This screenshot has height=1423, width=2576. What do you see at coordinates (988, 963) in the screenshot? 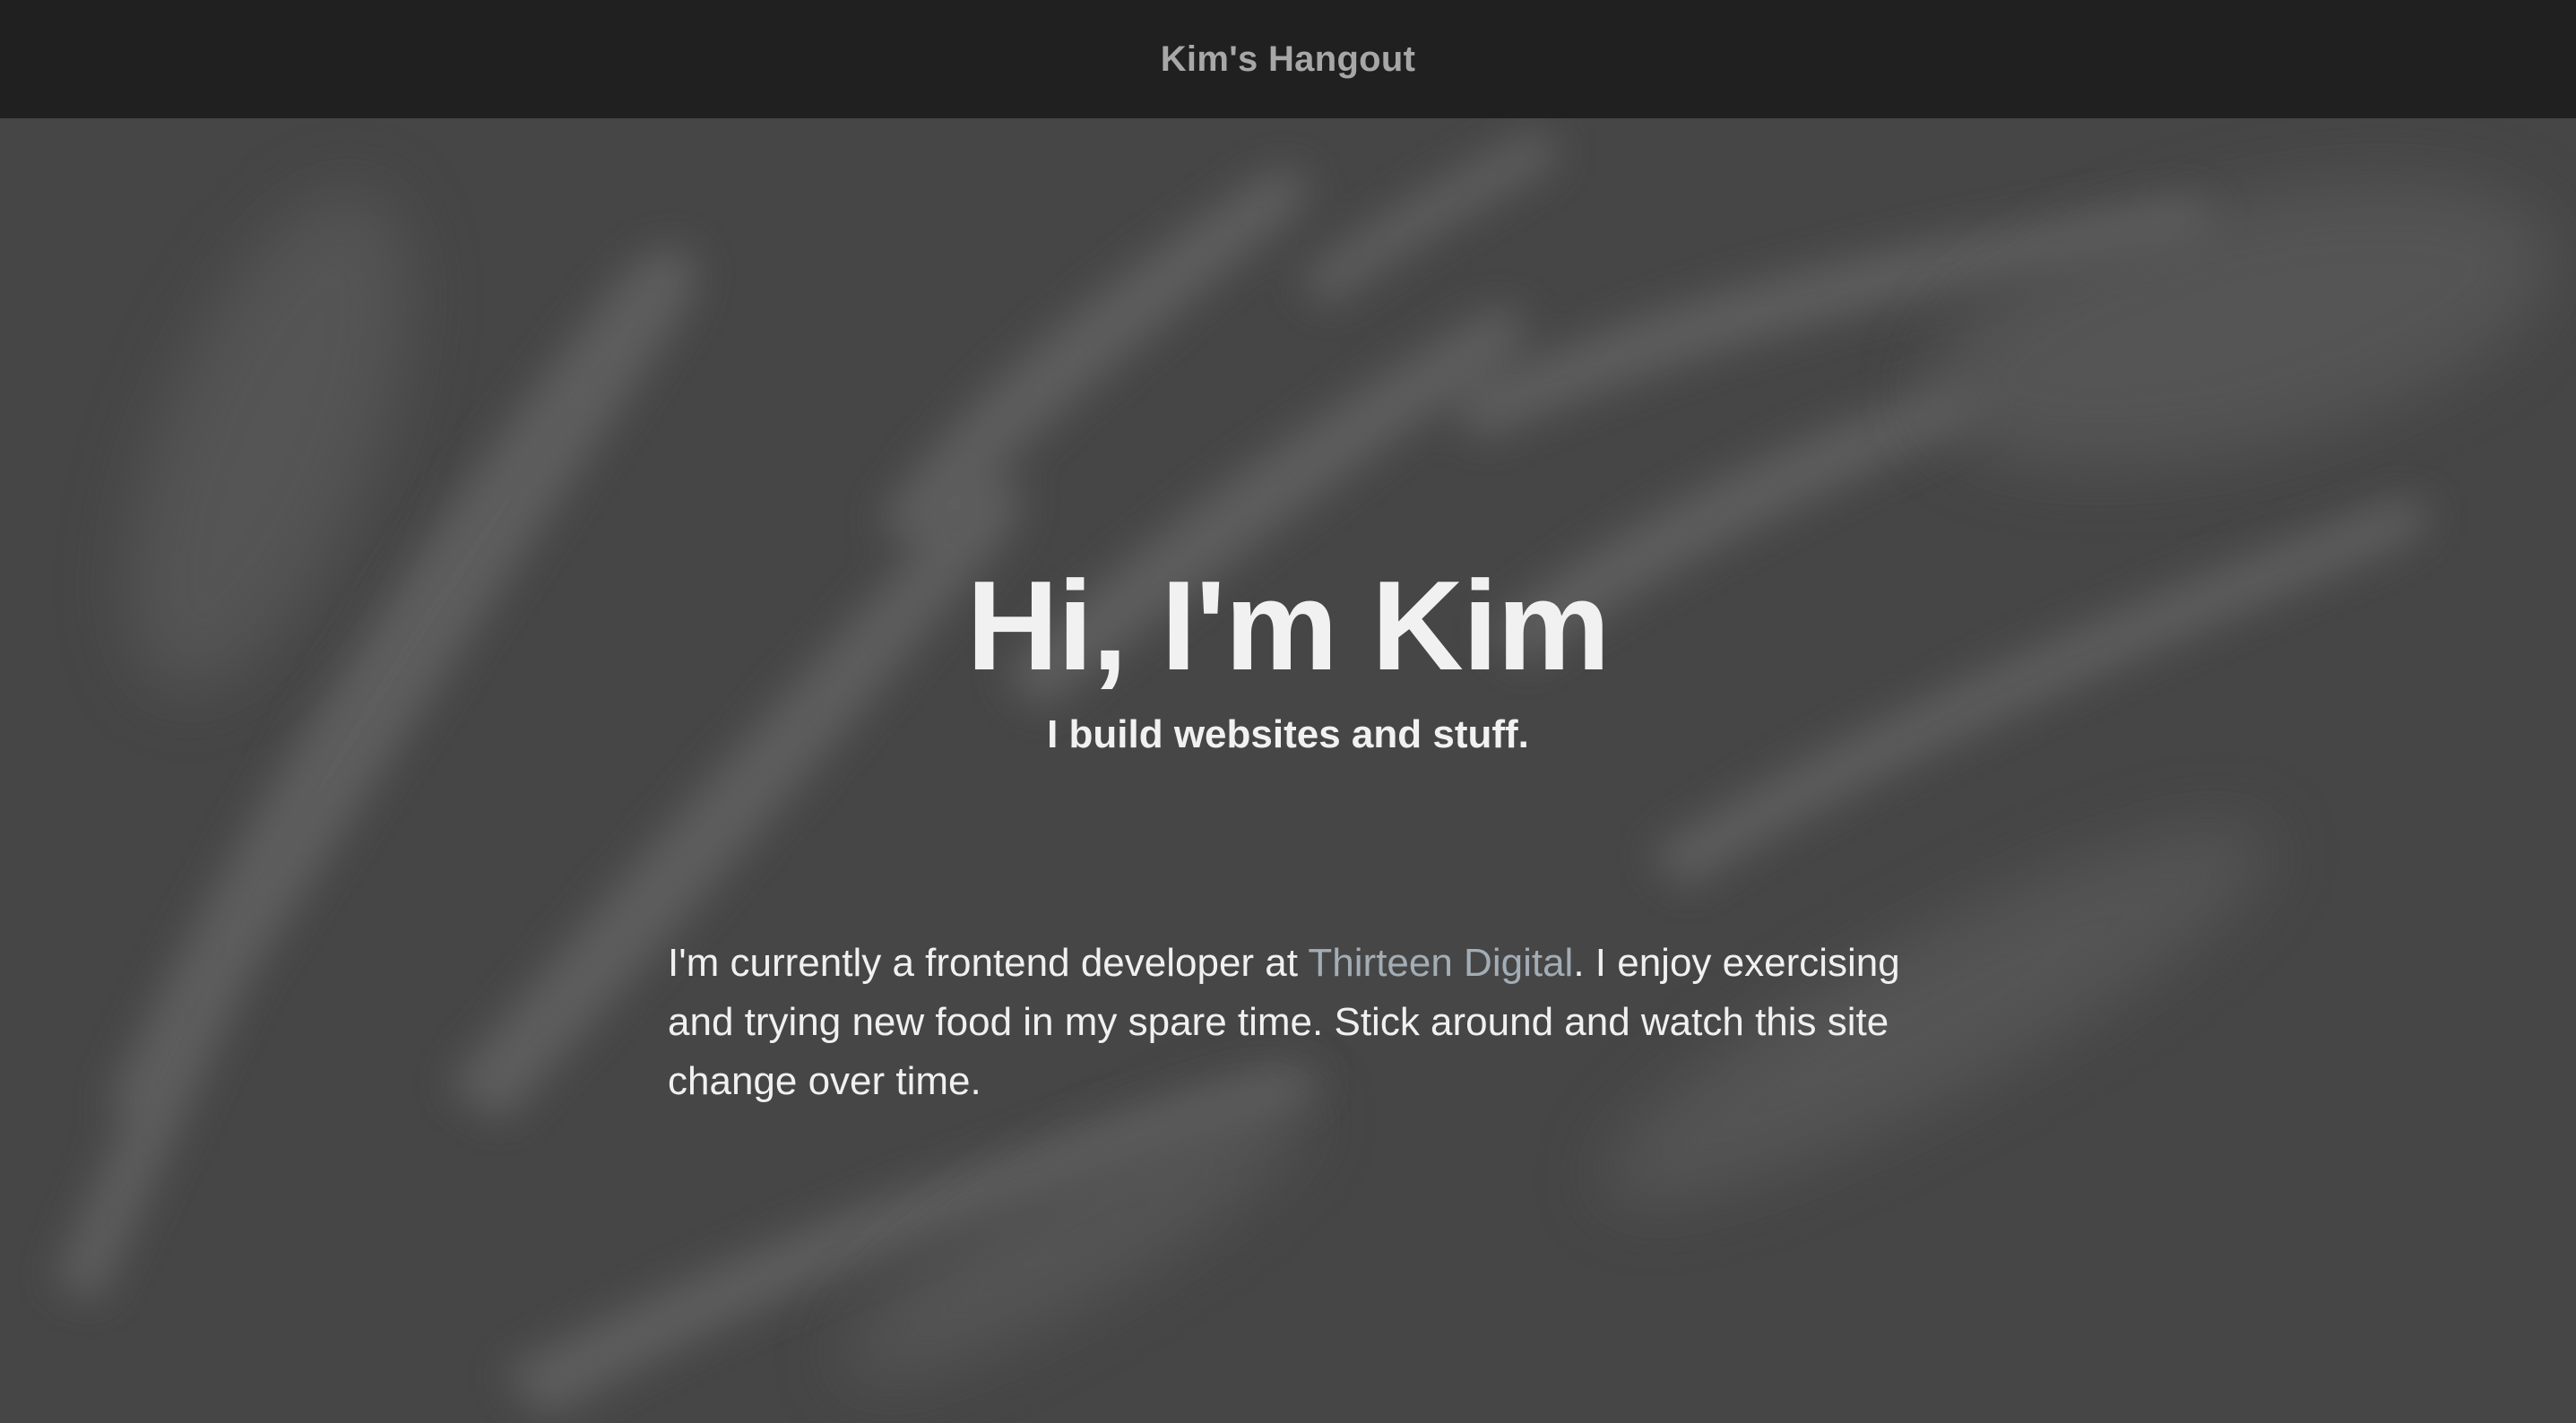
I see `bio-text-before-link: I'm currently a frontend developer at` at bounding box center [988, 963].